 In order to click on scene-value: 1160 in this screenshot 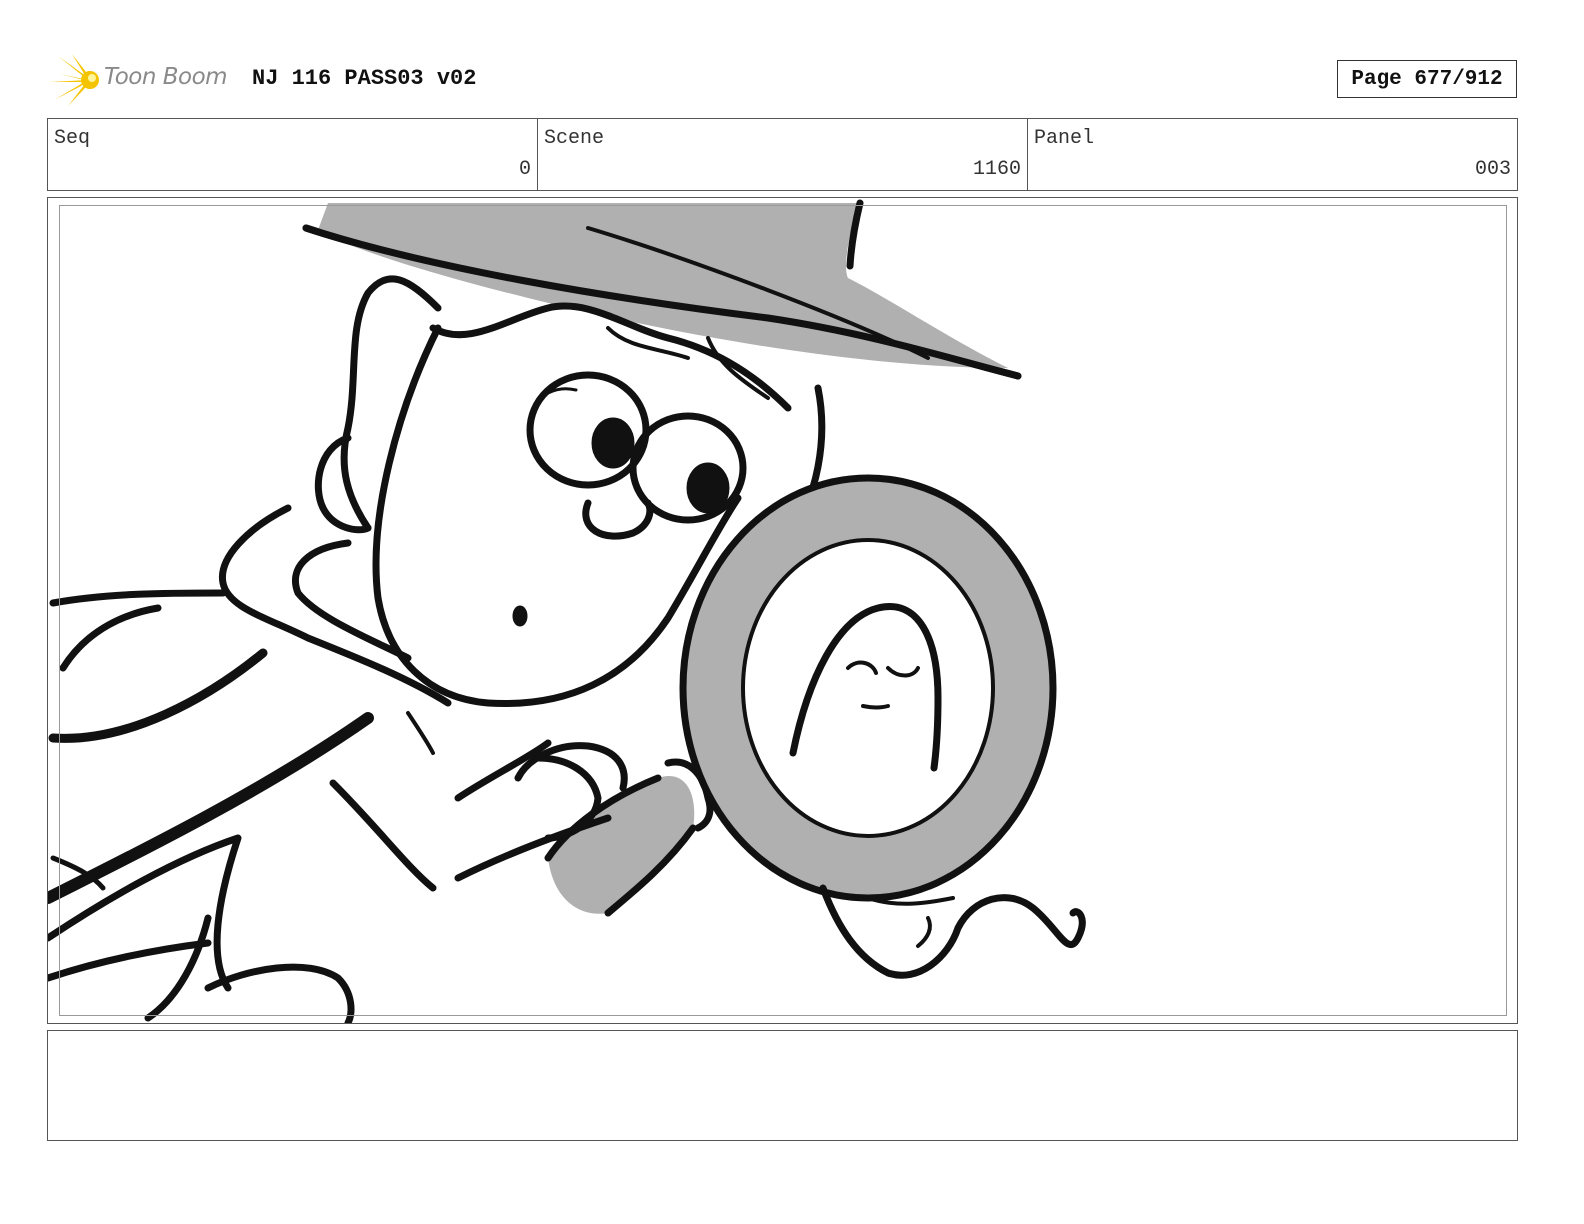, I will do `click(996, 169)`.